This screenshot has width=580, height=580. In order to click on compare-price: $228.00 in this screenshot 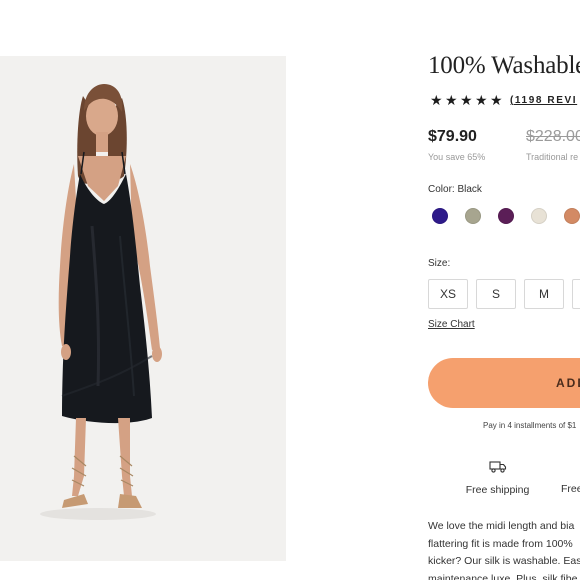, I will do `click(553, 136)`.